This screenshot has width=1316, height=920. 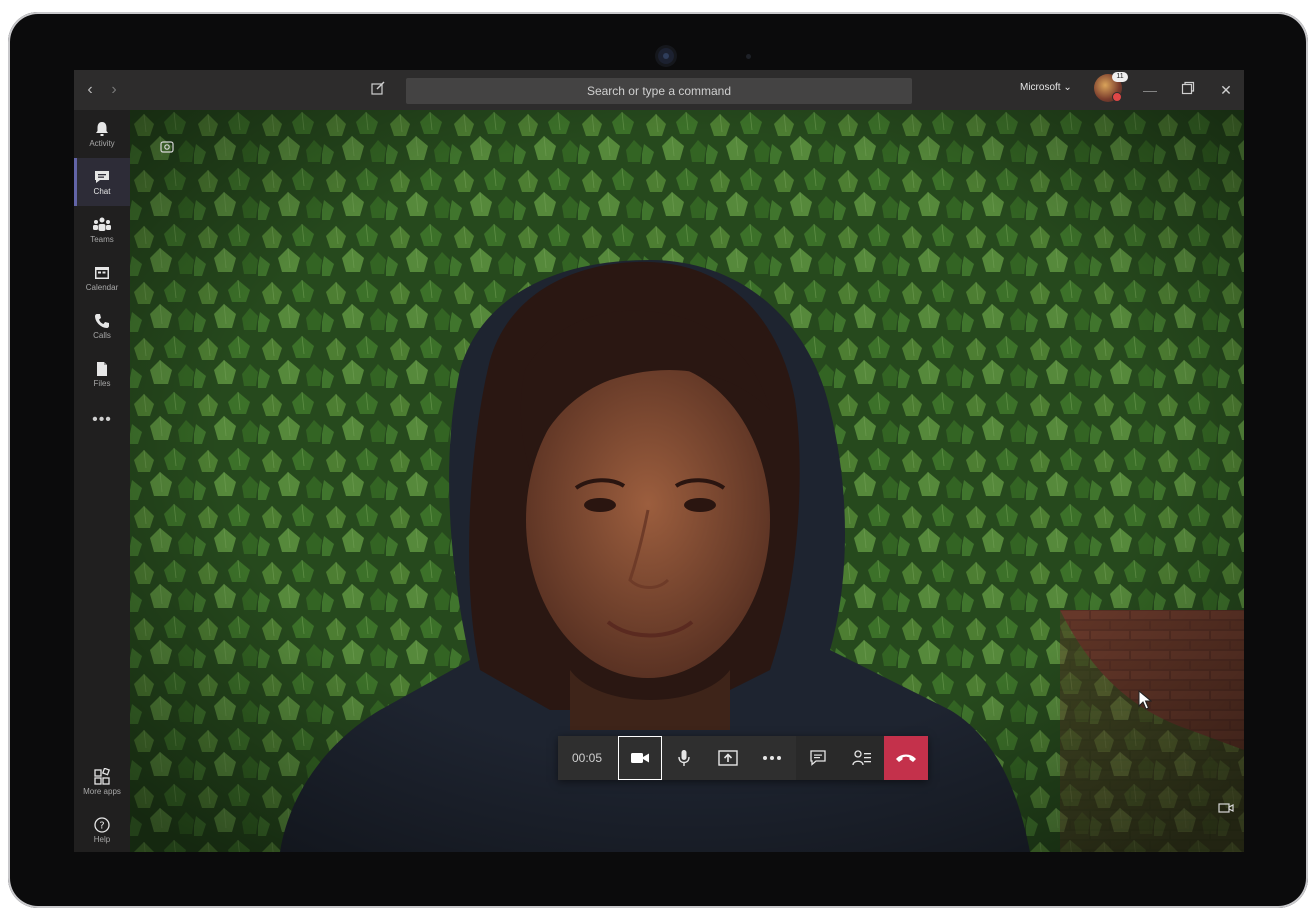 I want to click on camera-icon, so click(x=640, y=758).